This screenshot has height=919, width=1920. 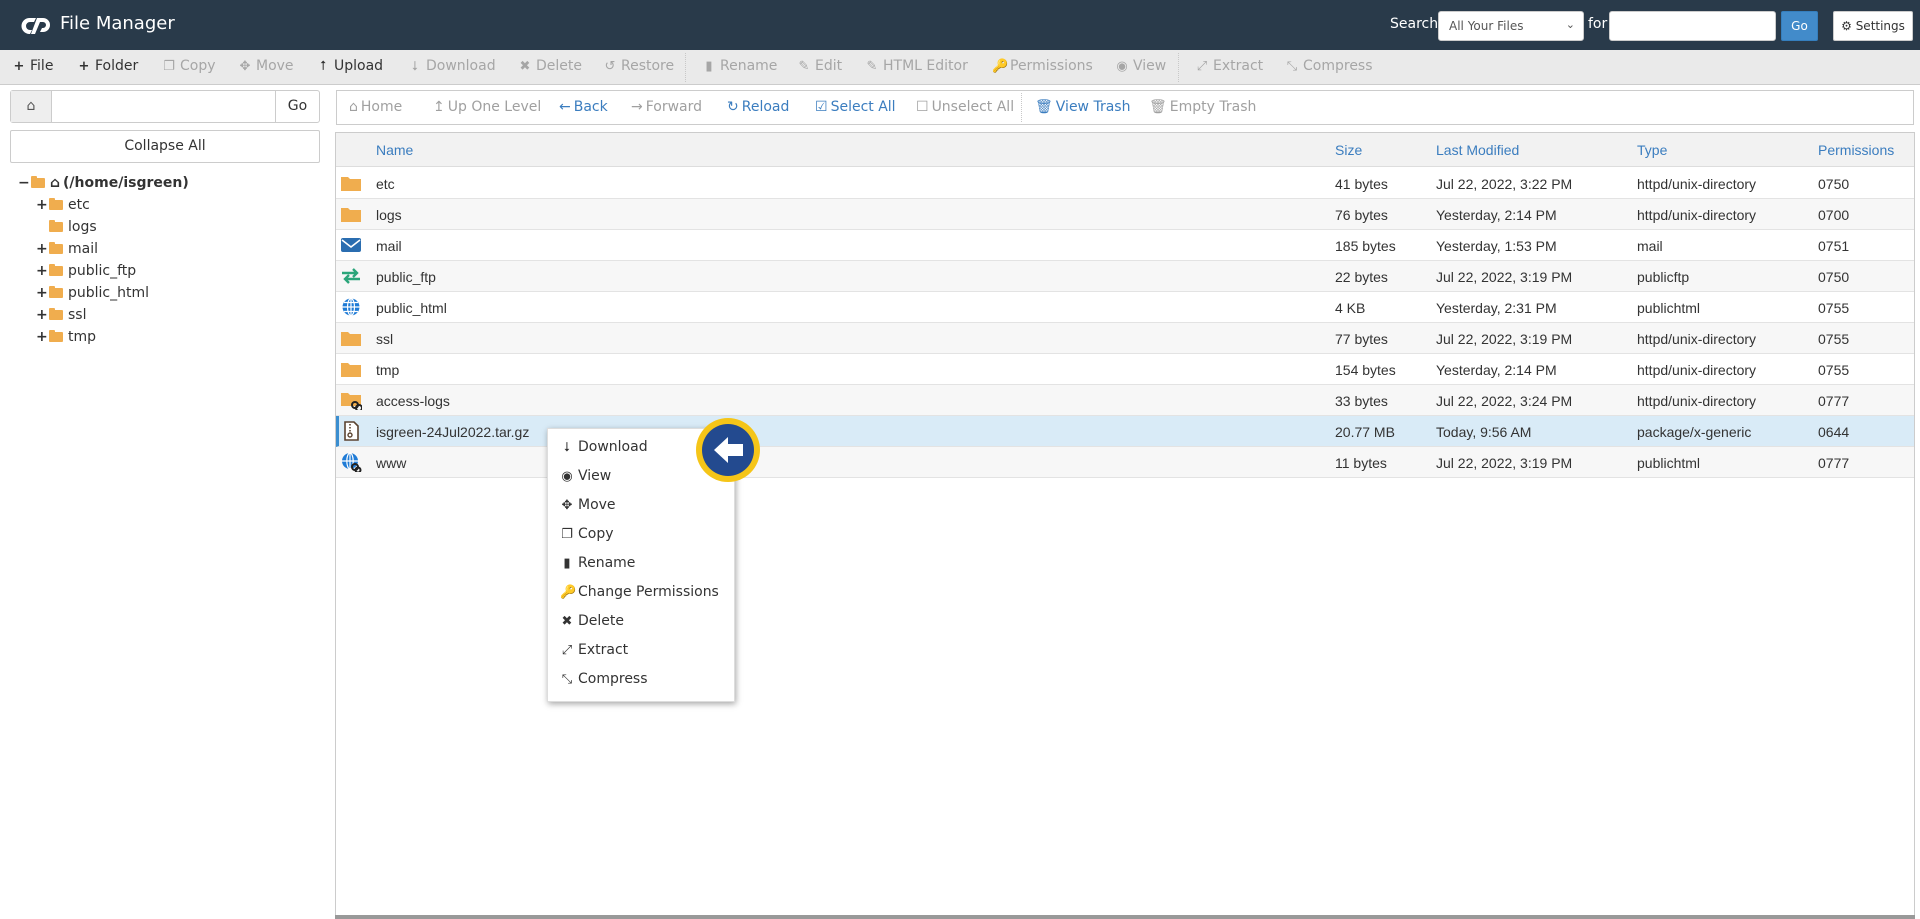 What do you see at coordinates (1652, 150) in the screenshot?
I see `column-header-type: Type` at bounding box center [1652, 150].